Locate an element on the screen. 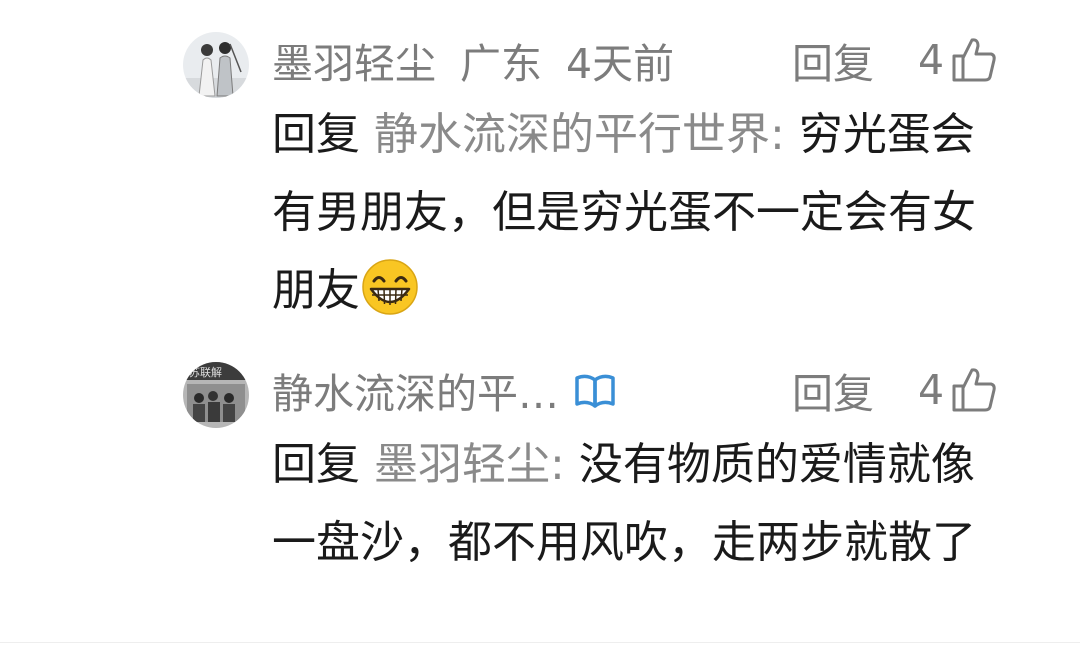 Image resolution: width=1080 pixels, height=645 pixels. avatar: 苏联解 is located at coordinates (216, 395).